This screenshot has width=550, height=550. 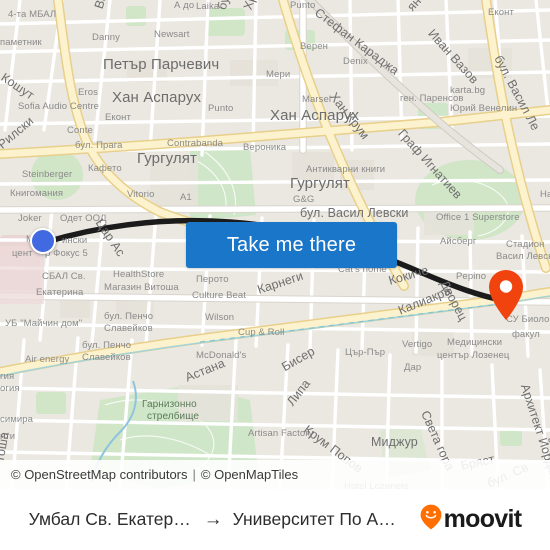 What do you see at coordinates (43, 241) in the screenshot?
I see `origin-marker` at bounding box center [43, 241].